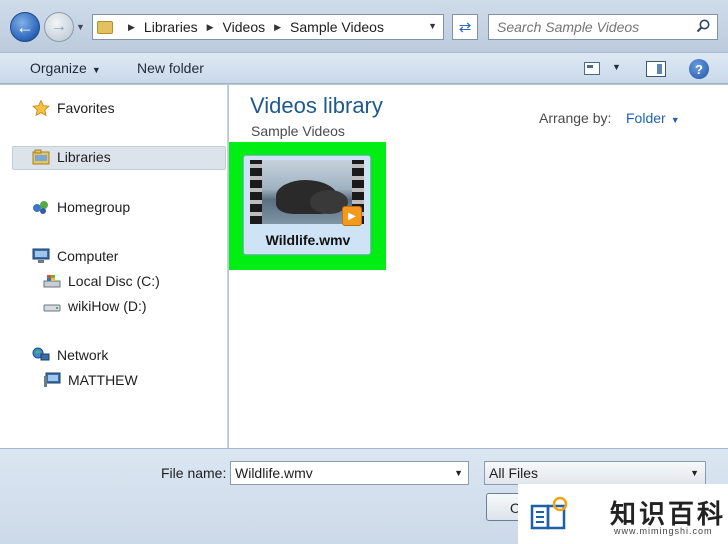 This screenshot has width=728, height=544. Describe the element at coordinates (595, 473) in the screenshot. I see `file-type-filter: All Files ▼` at that location.